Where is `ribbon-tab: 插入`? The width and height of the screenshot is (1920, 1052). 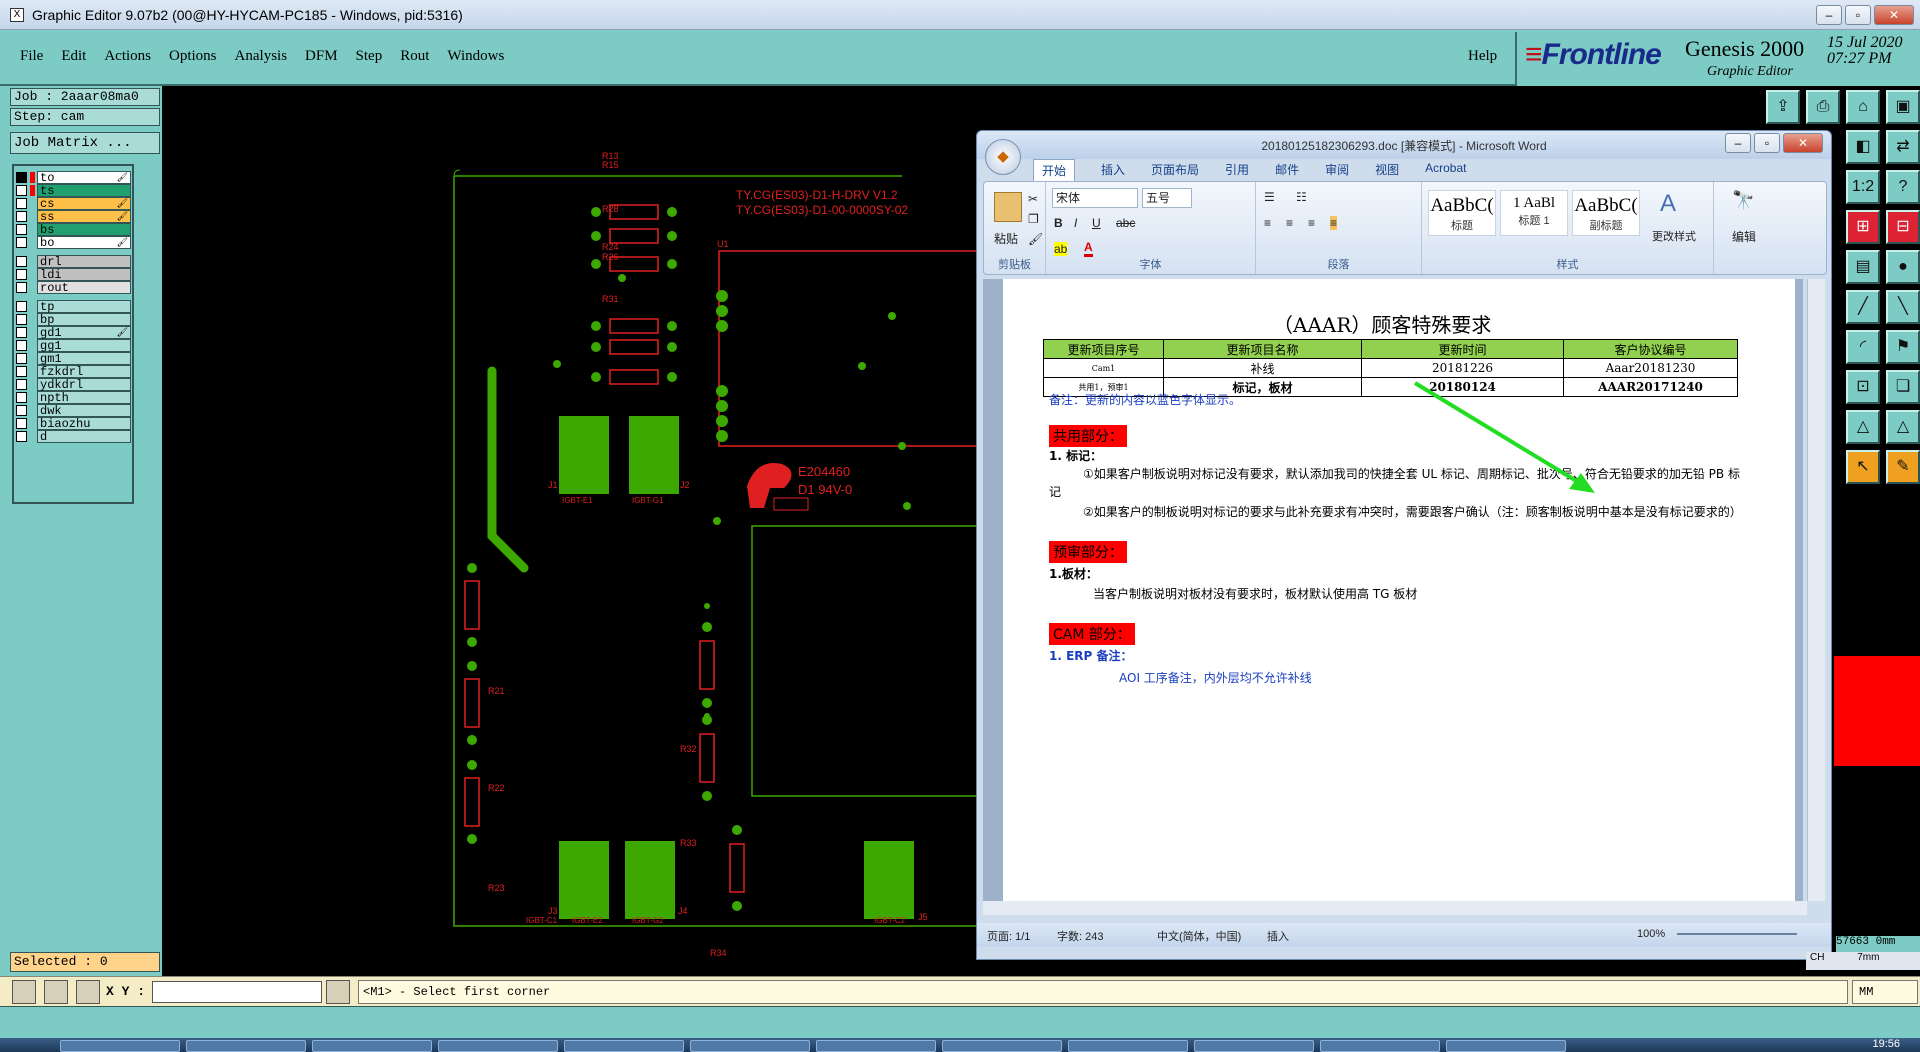
ribbon-tab: 插入 is located at coordinates (1113, 171).